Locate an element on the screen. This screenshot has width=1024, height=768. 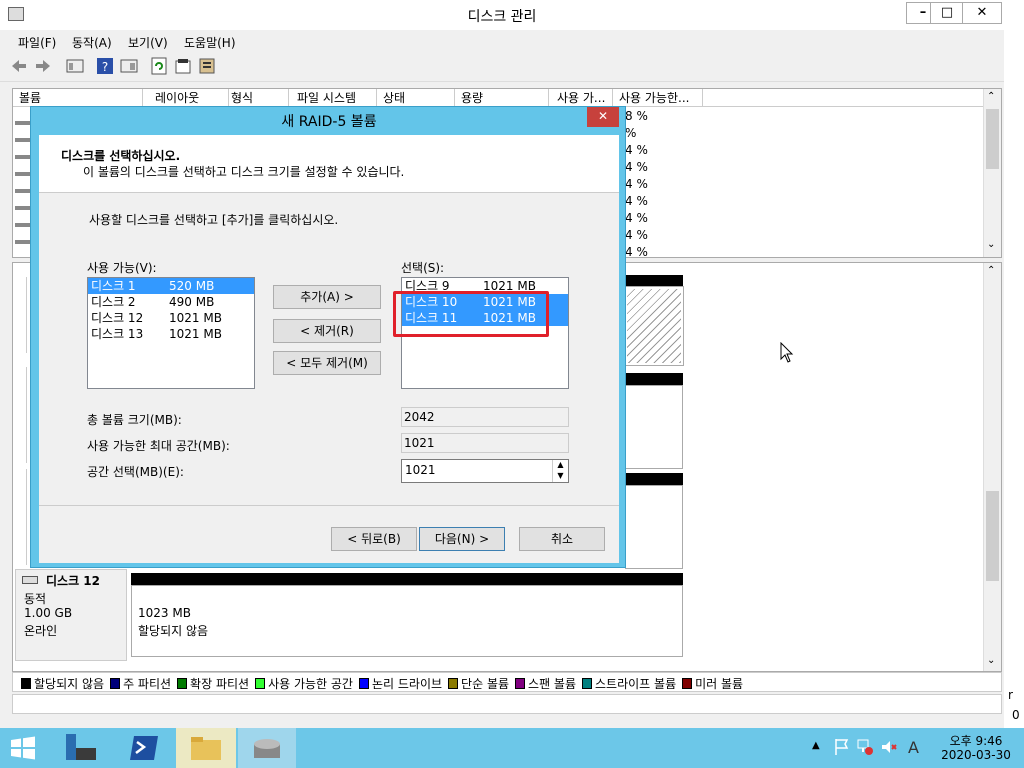
col-layout: 레이아웃 is located at coordinates (189, 98).